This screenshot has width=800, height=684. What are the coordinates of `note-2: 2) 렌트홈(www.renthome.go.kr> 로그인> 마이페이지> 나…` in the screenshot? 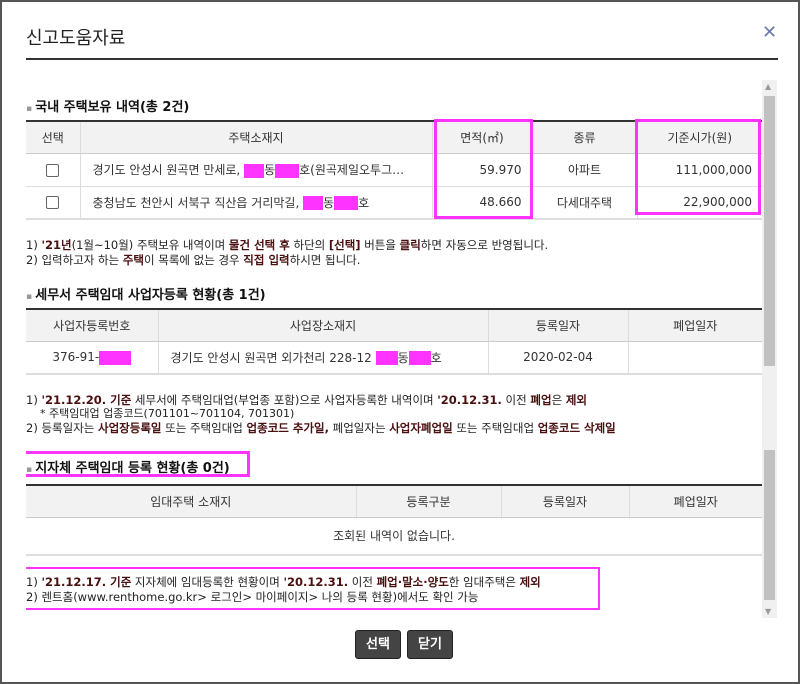 It's located at (252, 597).